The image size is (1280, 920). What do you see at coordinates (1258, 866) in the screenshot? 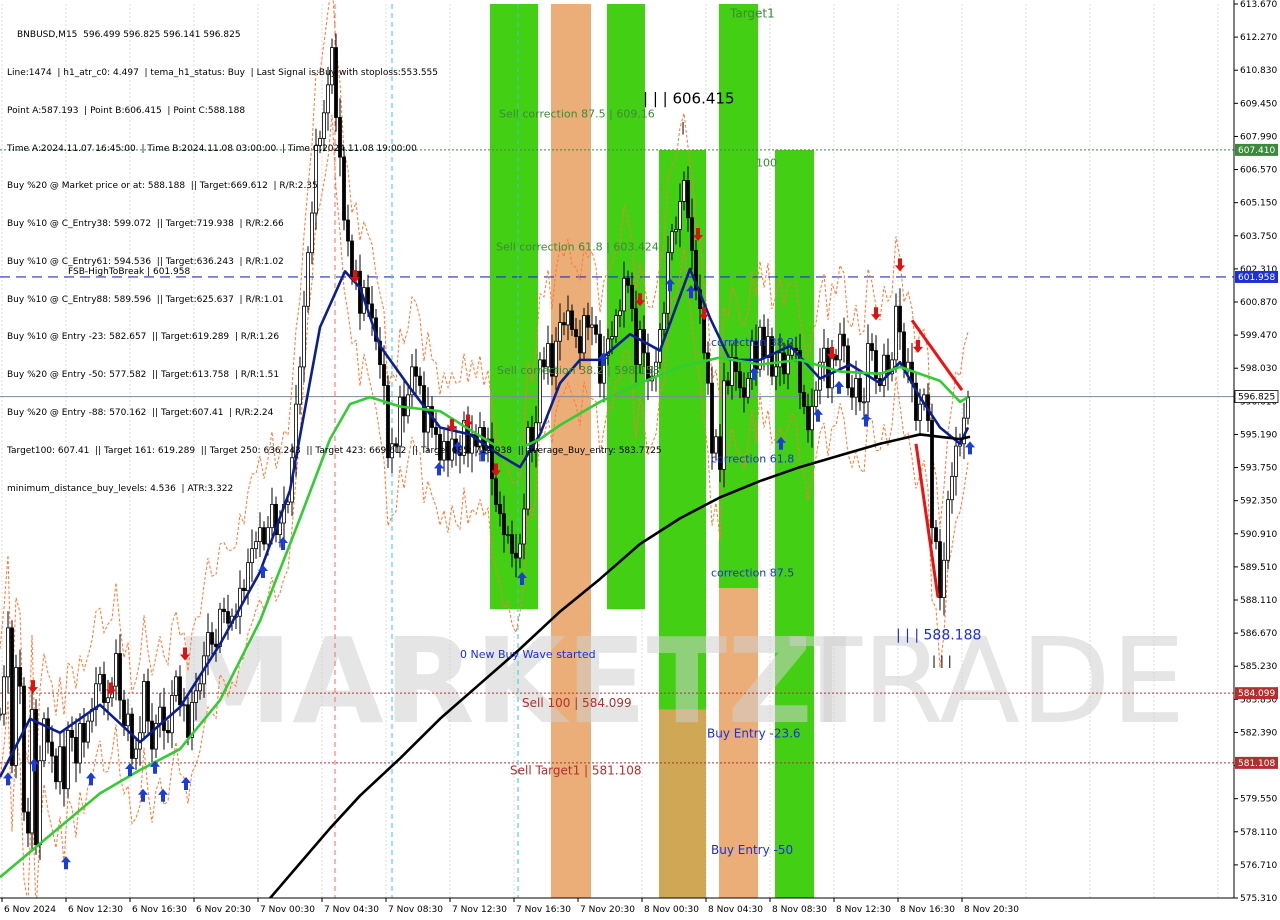
I see `y-tick-label: 576.710` at bounding box center [1258, 866].